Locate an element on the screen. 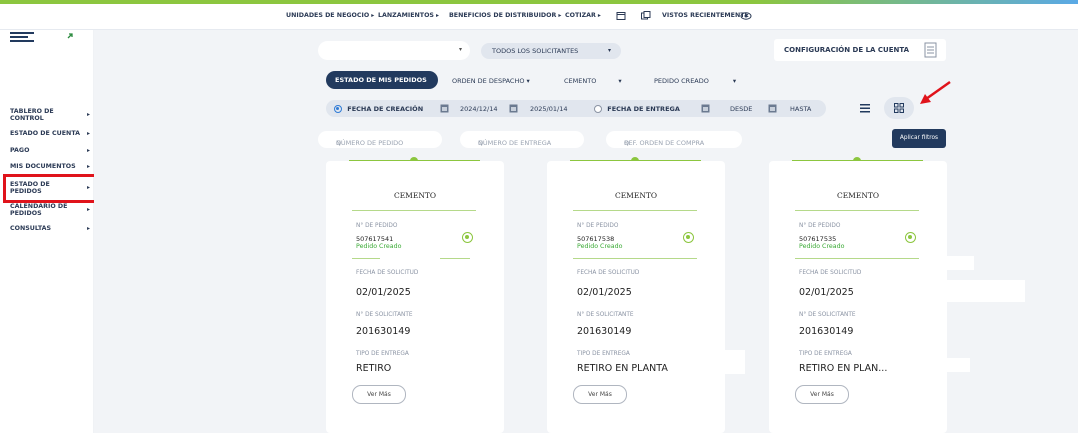  sidebar-item-consultas: CONSULTAS ▸ is located at coordinates (51, 229).